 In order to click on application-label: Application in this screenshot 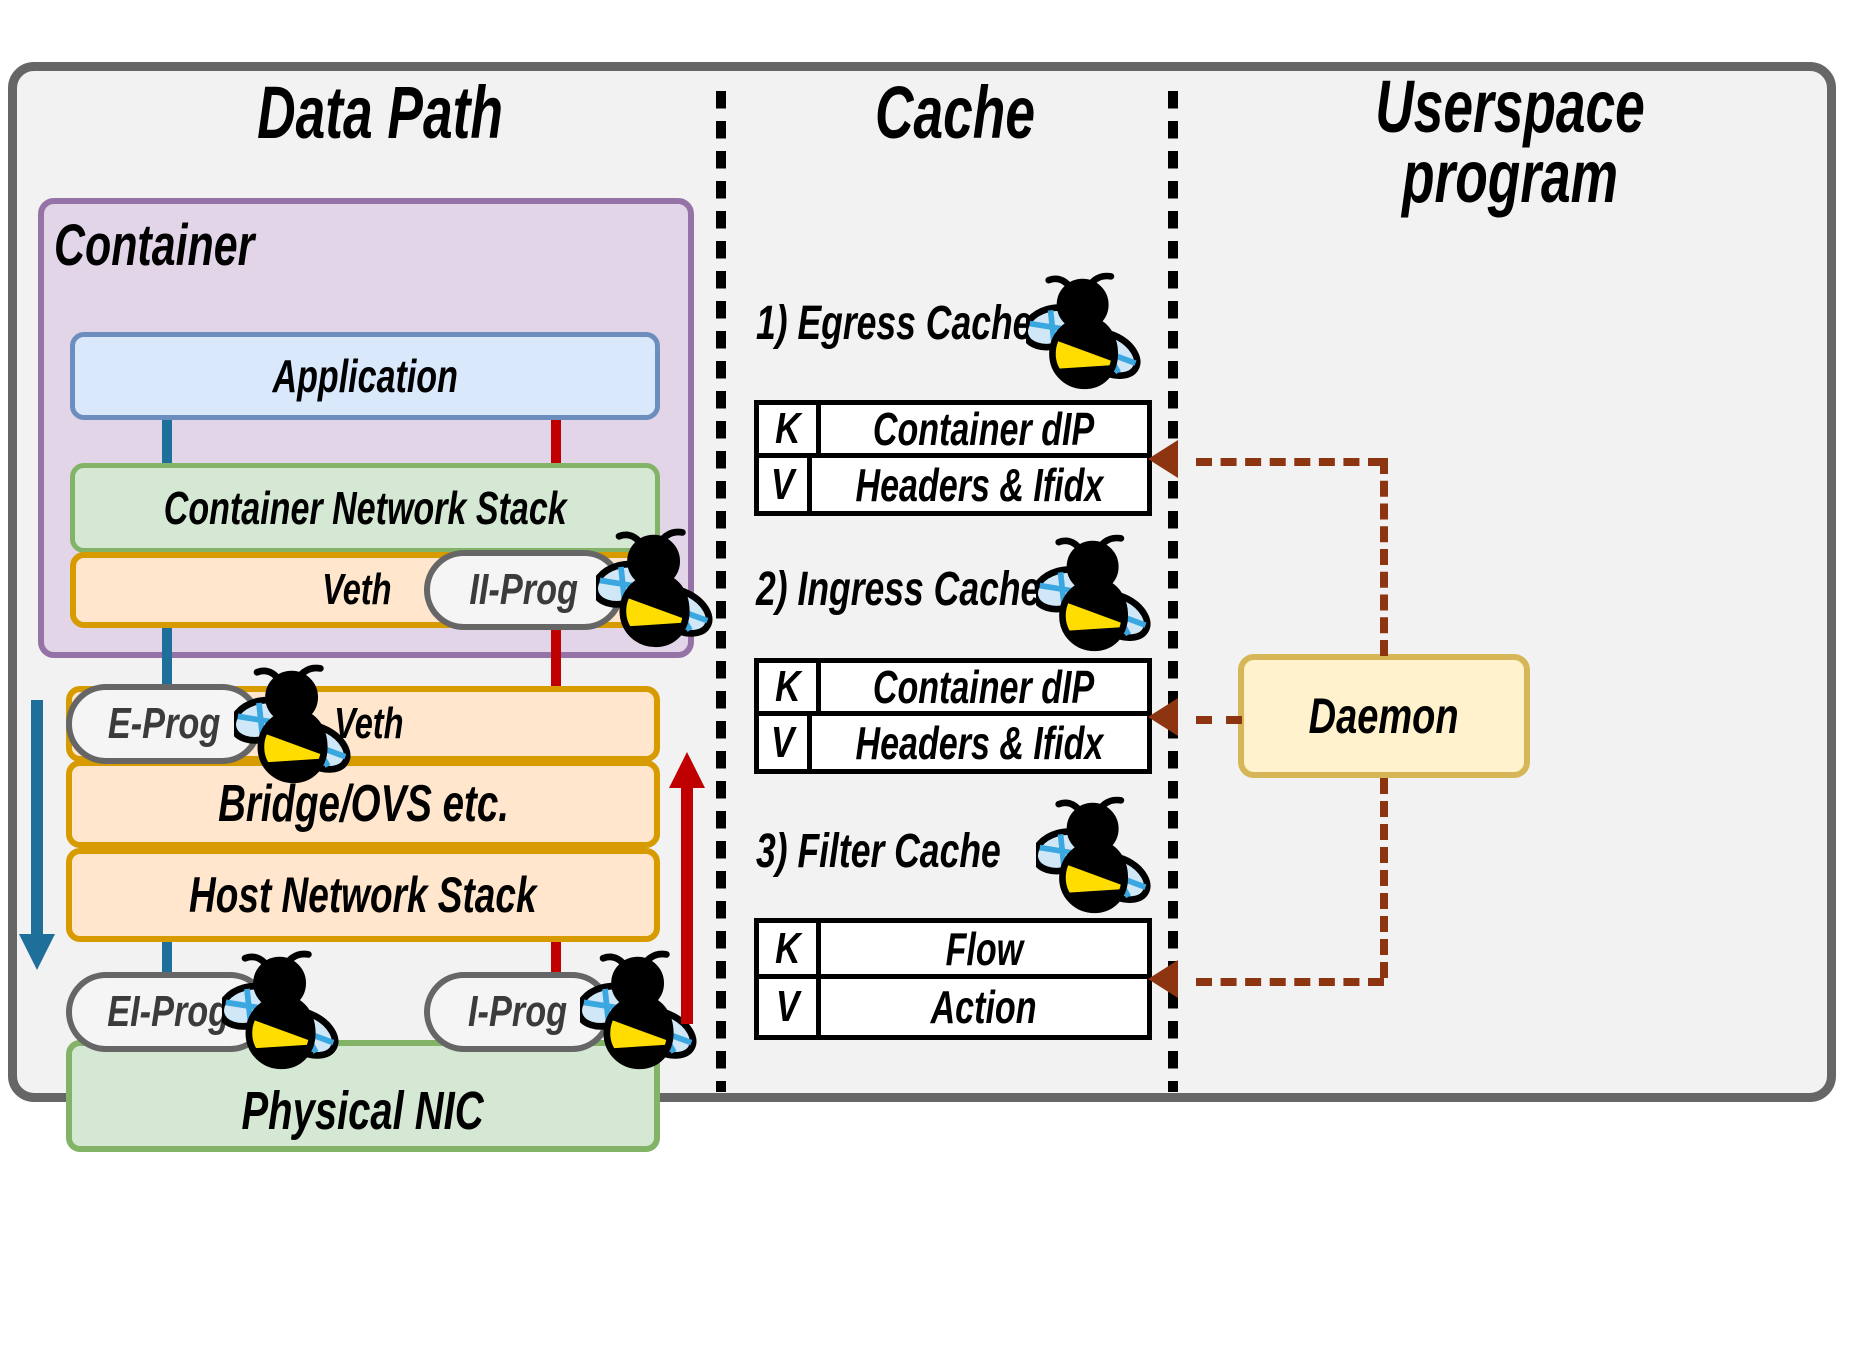, I will do `click(365, 376)`.